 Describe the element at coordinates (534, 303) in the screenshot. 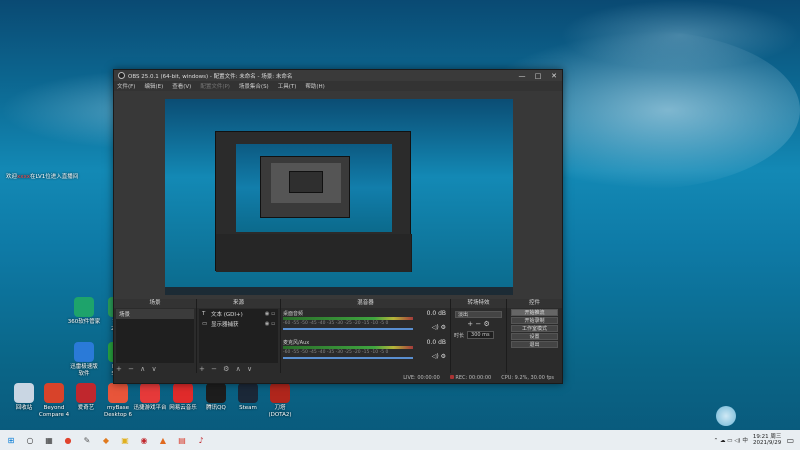

I see `controls-title: 控件` at that location.